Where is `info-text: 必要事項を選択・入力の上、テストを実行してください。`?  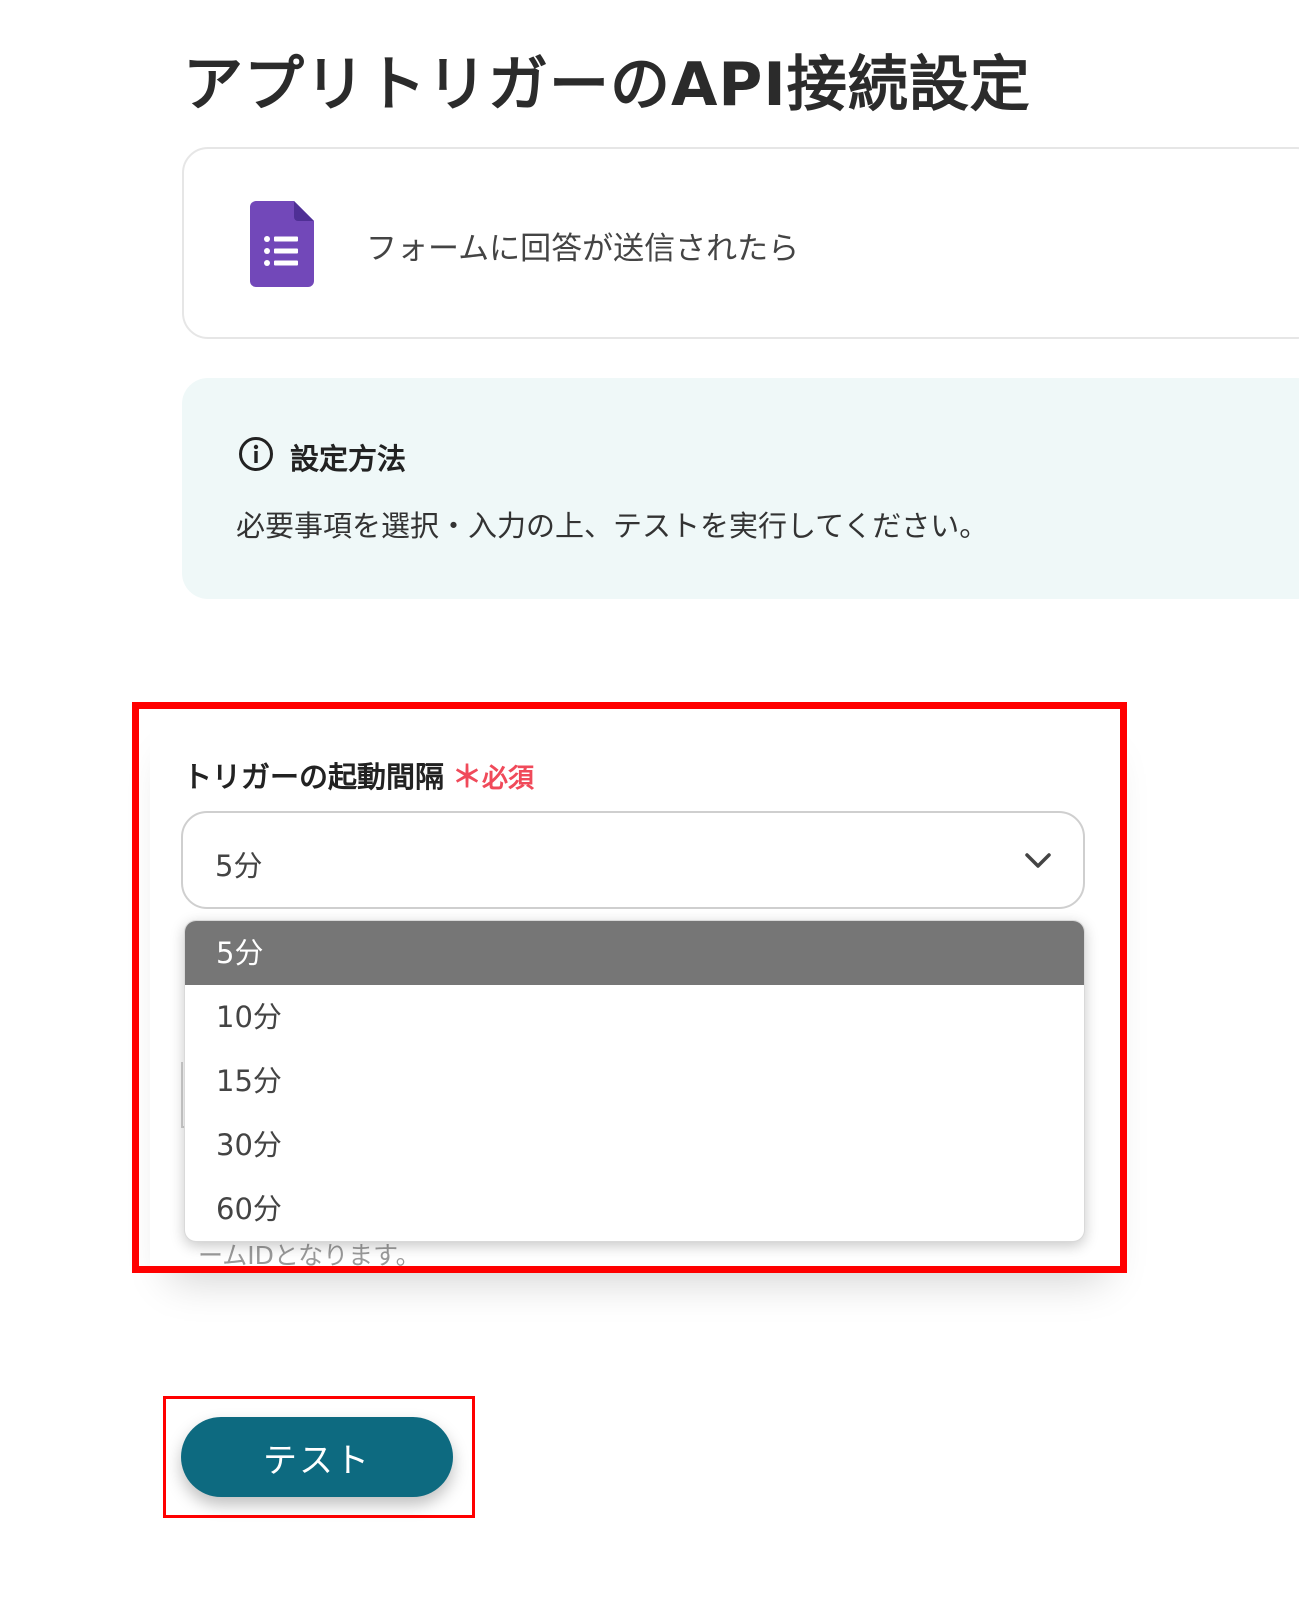
info-text: 必要事項を選択・入力の上、テストを実行してください。 is located at coordinates (612, 526).